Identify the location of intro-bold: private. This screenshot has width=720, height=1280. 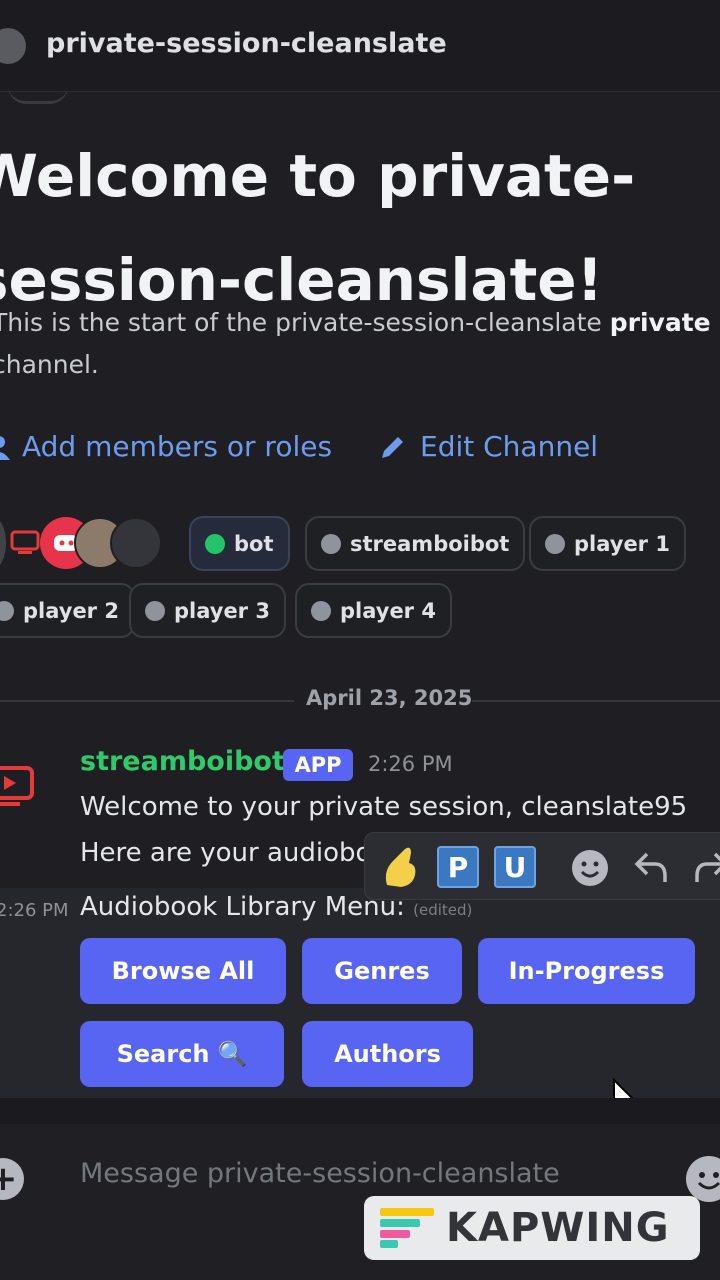
(660, 322).